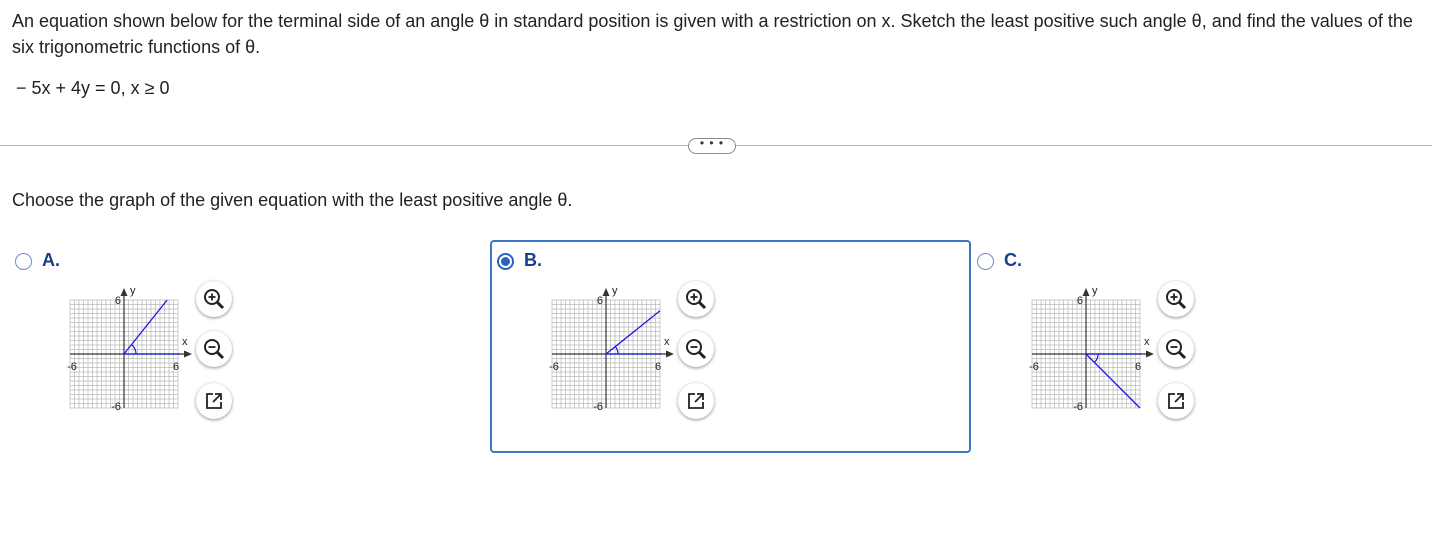 The image size is (1432, 534). I want to click on option-b-label: B., so click(533, 260).